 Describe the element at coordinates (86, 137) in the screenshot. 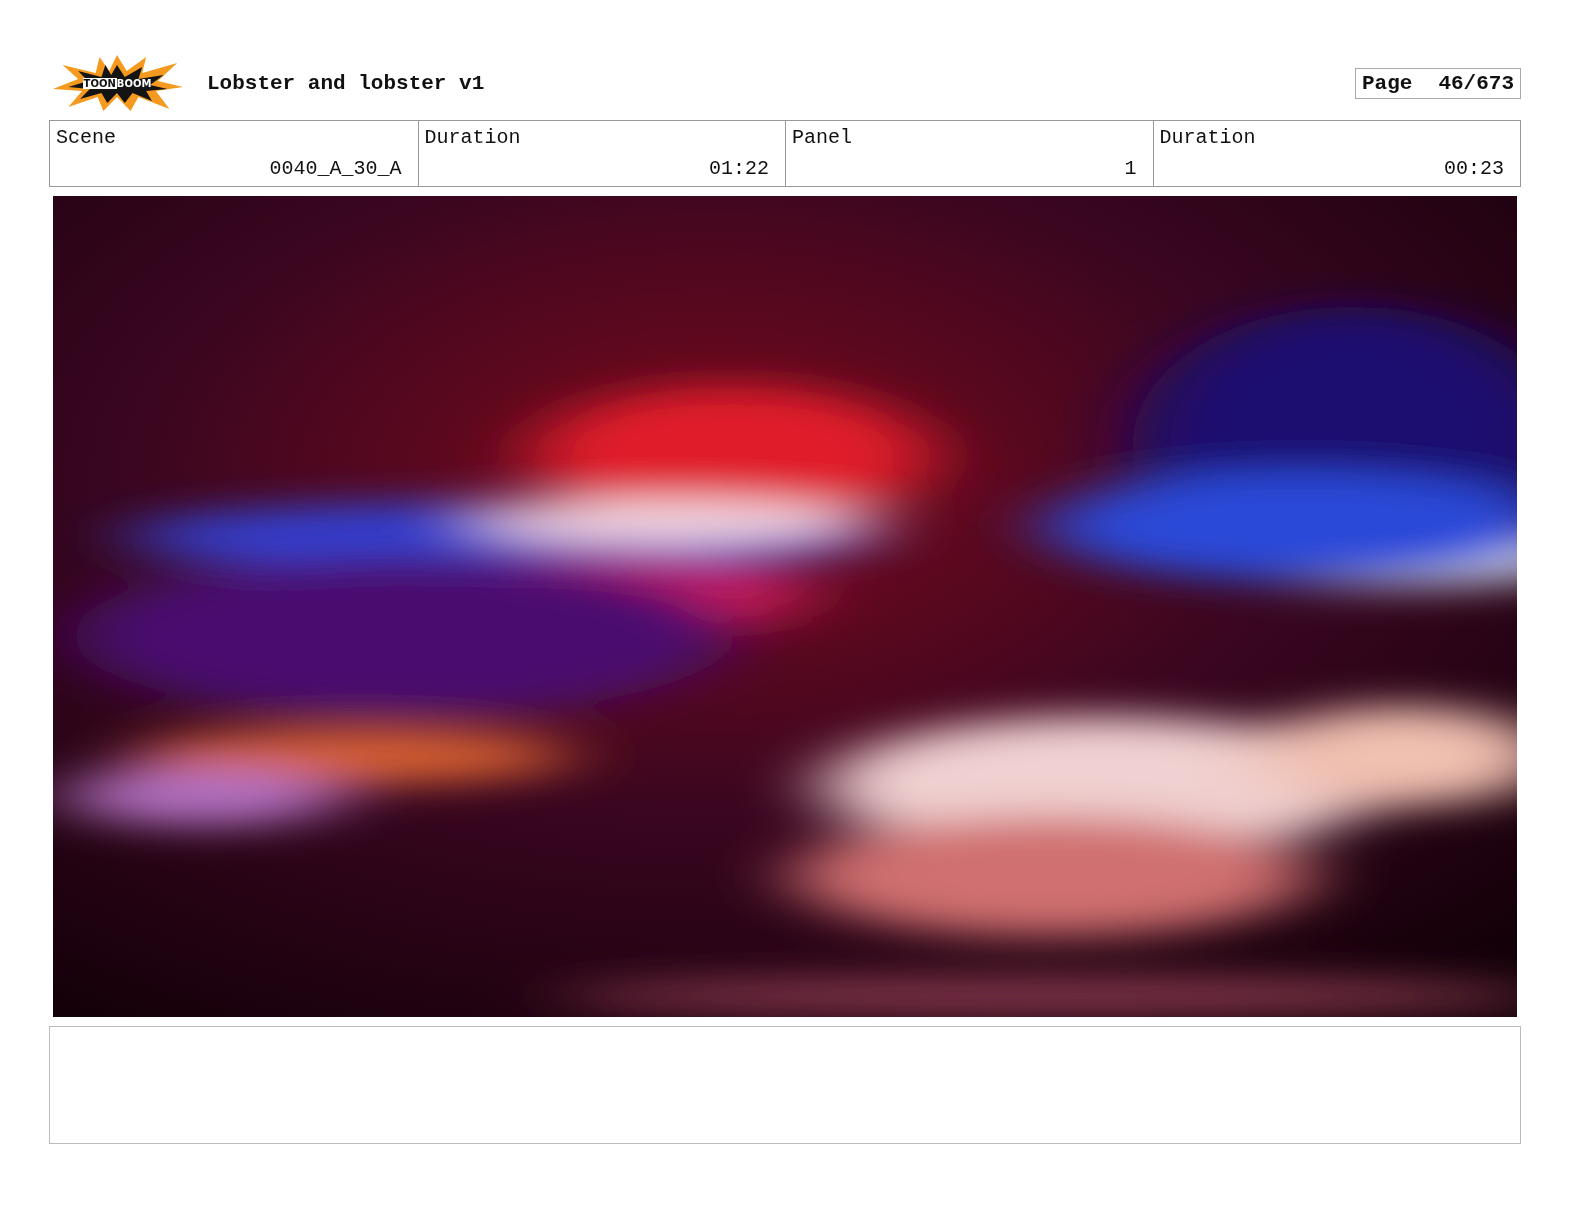

I see `field-label: Scene` at that location.